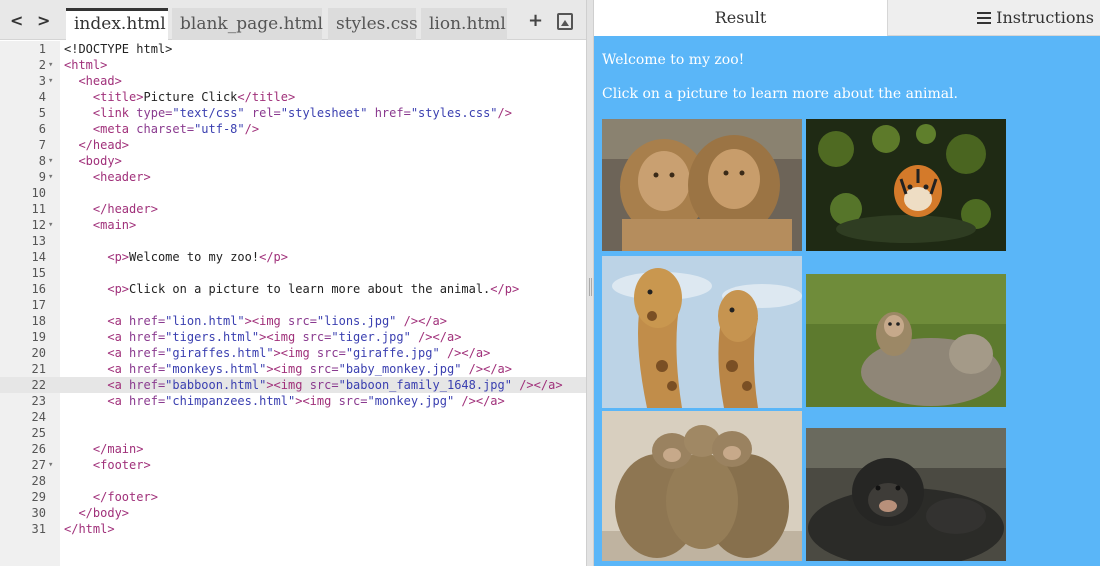  I want to click on line-number: 1, so click(42, 49).